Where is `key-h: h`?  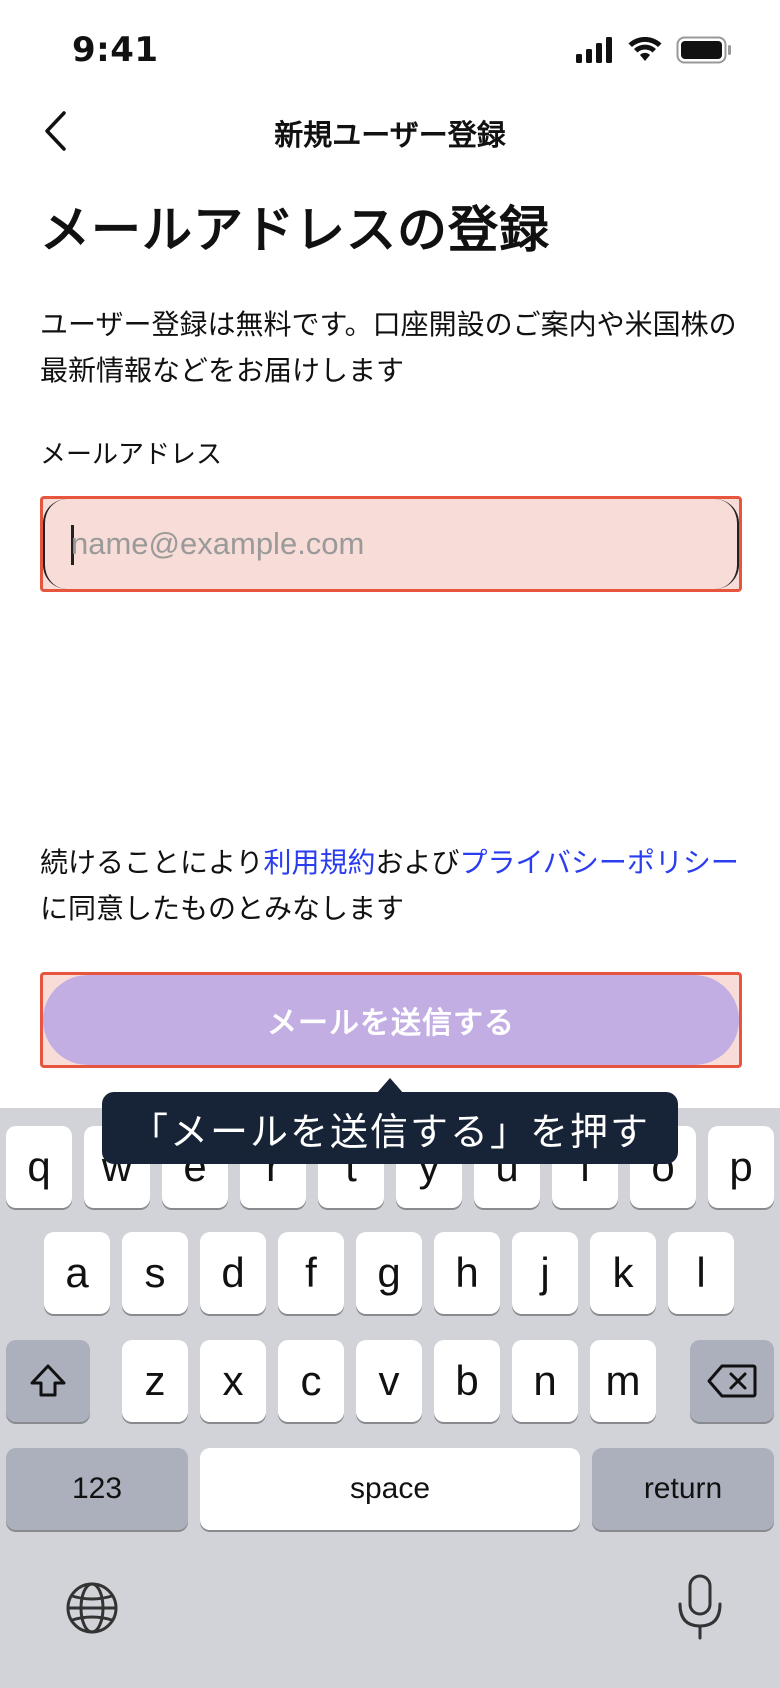 key-h: h is located at coordinates (467, 1273).